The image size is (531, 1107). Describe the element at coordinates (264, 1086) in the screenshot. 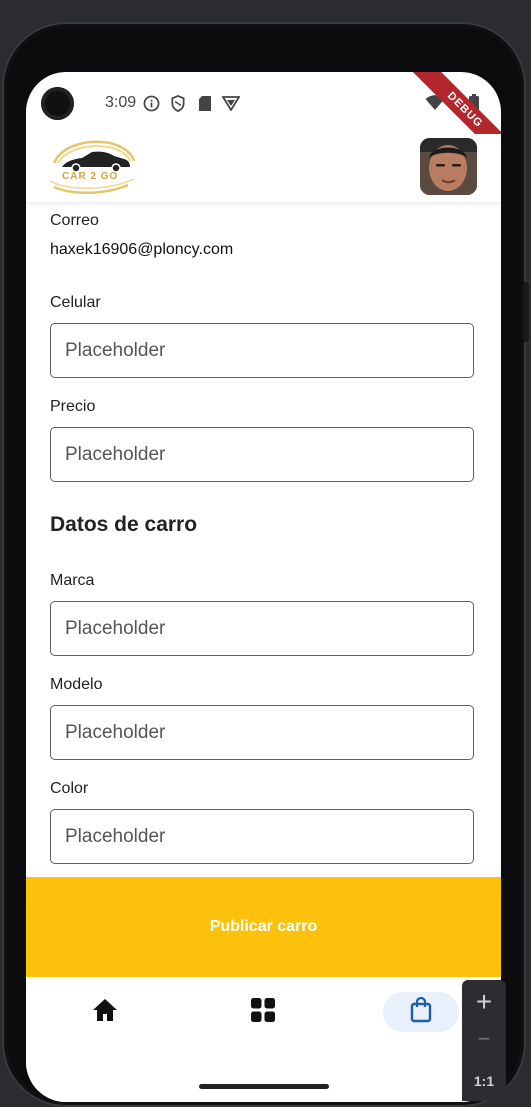

I see `home-indicator` at that location.